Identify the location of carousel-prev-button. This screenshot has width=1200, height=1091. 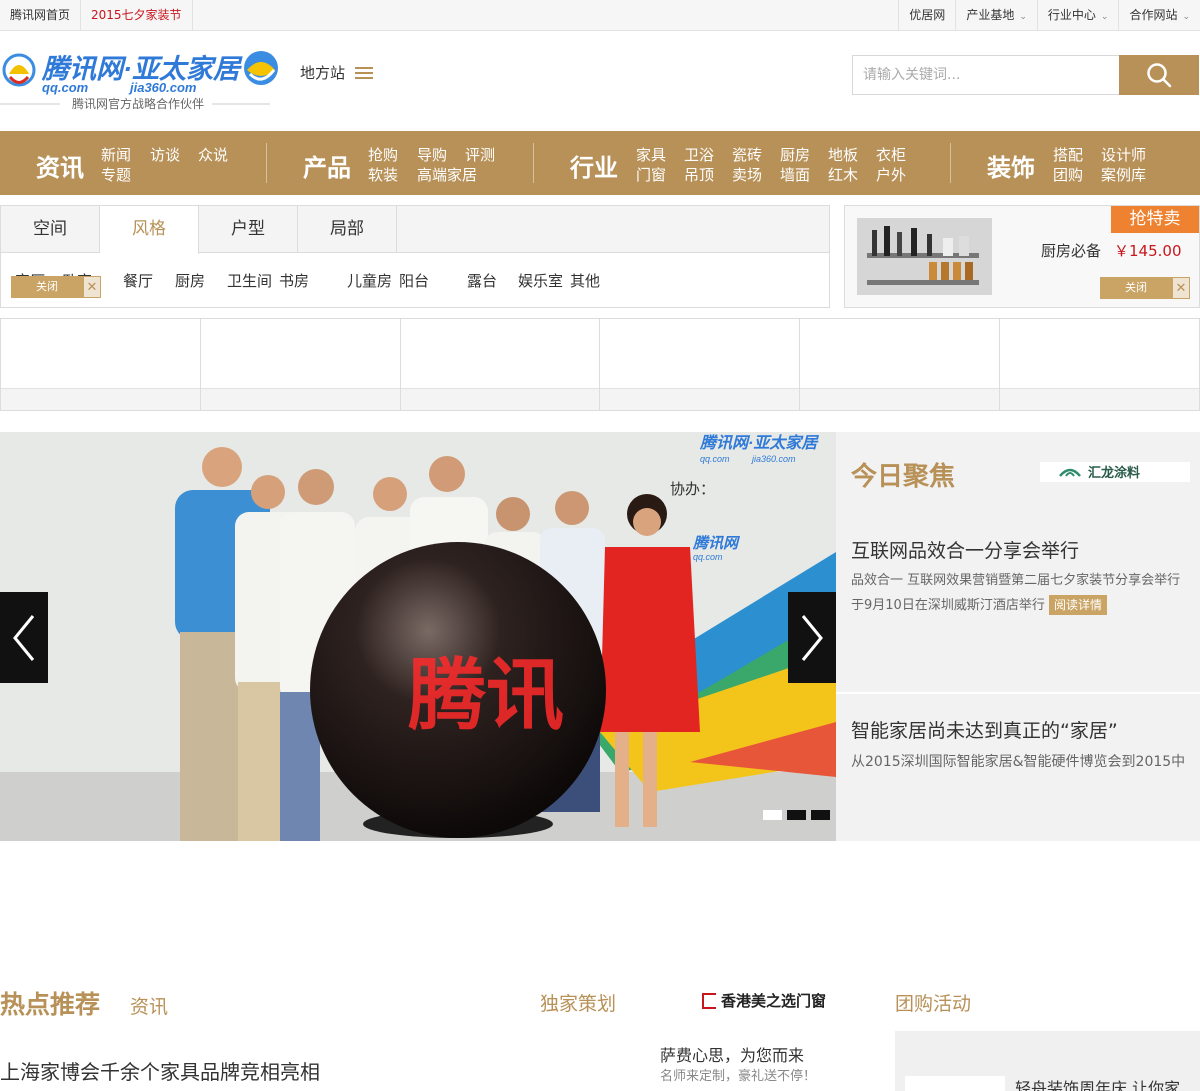
(24, 637).